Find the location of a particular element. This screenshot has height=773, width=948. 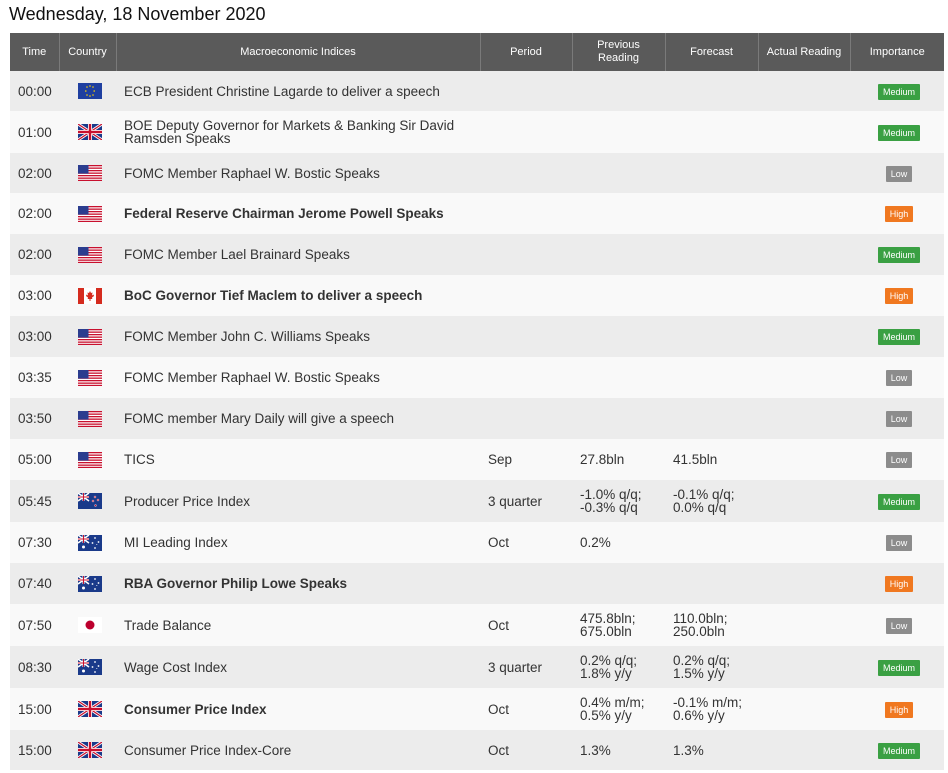

event-cell: FOMC Member John C. Williams Speaks is located at coordinates (298, 336).